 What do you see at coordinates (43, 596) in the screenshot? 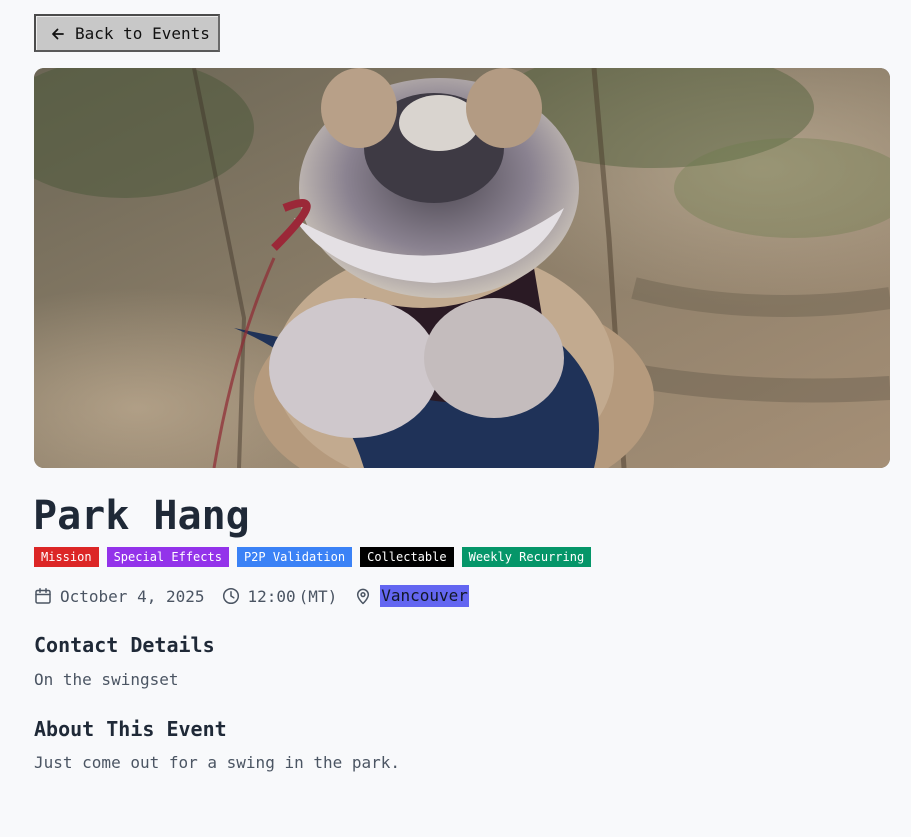
I see `calendar-icon` at bounding box center [43, 596].